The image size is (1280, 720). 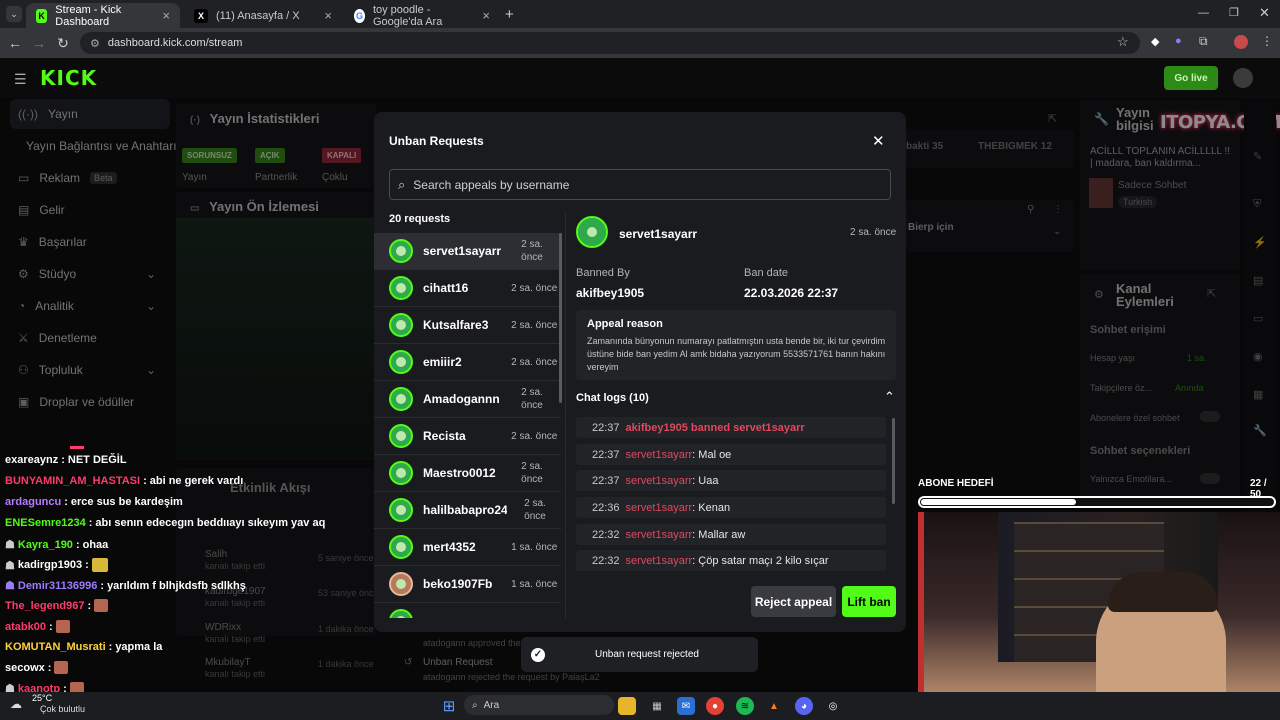 I want to click on request-list-scrollbar, so click(x=560, y=318).